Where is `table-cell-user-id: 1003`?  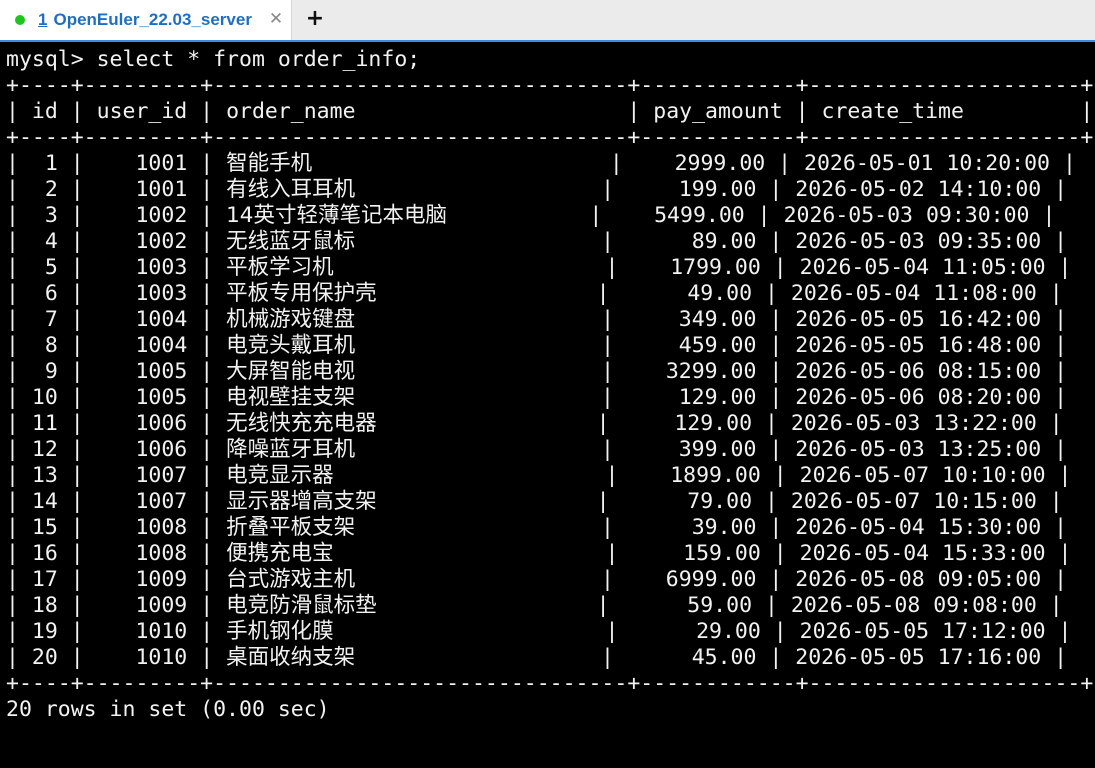
table-cell-user-id: 1003 is located at coordinates (161, 293).